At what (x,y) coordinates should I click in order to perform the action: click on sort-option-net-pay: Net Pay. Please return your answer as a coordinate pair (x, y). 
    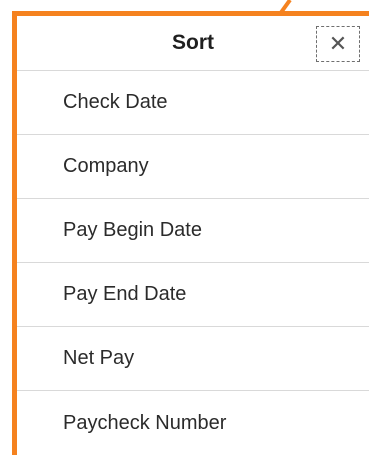
    Looking at the image, I should click on (193, 359).